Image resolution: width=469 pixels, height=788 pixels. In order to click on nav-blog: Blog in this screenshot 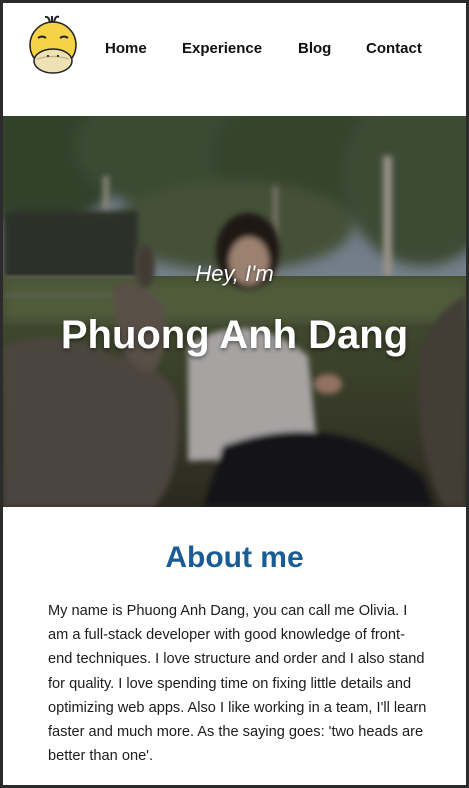, I will do `click(314, 49)`.